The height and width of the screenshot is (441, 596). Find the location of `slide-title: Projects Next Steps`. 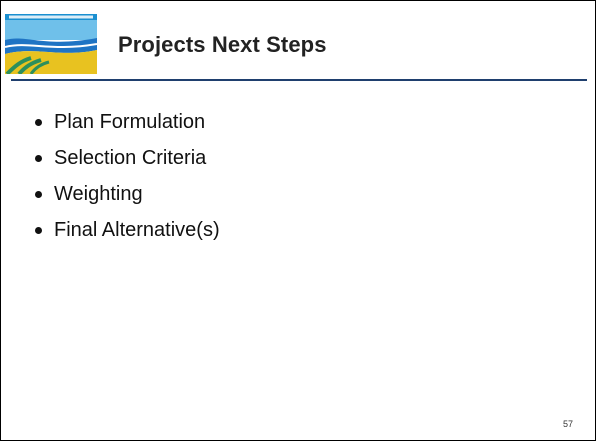

slide-title: Projects Next Steps is located at coordinates (222, 44).